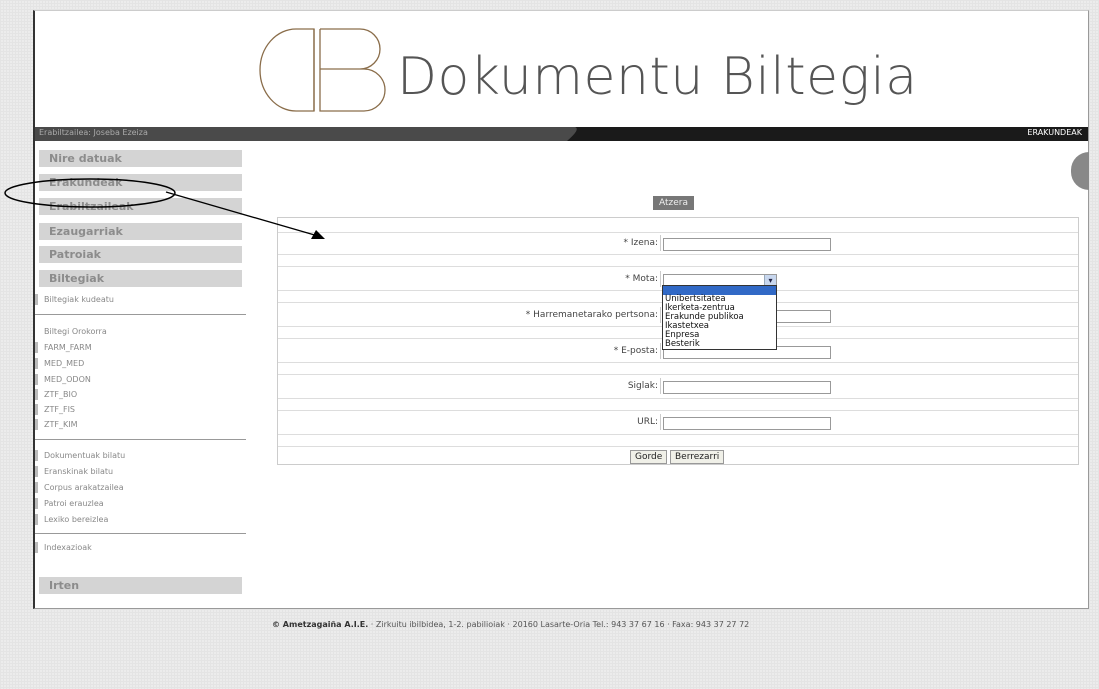 This screenshot has height=689, width=1099. Describe the element at coordinates (93, 132) in the screenshot. I see `user-label: Erabiltzailea: Joseba Ezeiza` at that location.